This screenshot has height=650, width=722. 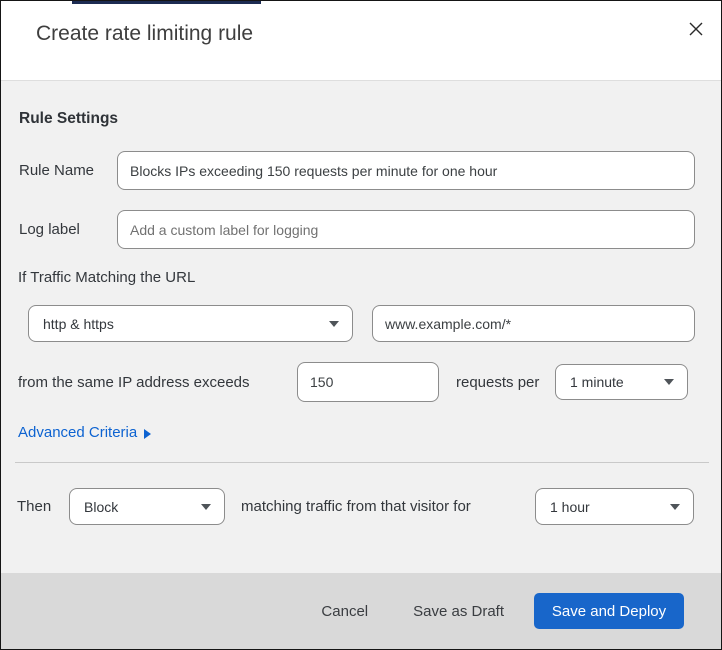 I want to click on save-and-deploy-button: Save and Deploy, so click(x=609, y=611).